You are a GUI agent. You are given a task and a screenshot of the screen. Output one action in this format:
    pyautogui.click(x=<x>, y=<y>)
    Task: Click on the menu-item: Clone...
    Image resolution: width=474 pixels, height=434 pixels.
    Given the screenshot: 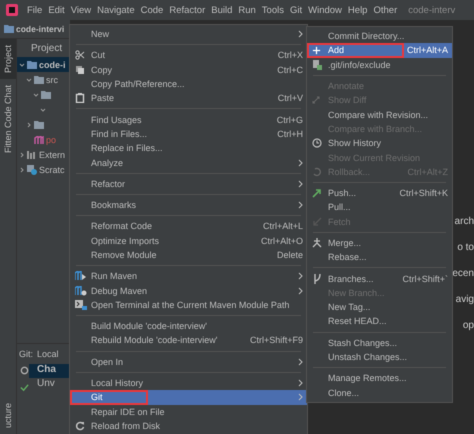 What is the action you would take?
    pyautogui.click(x=379, y=393)
    